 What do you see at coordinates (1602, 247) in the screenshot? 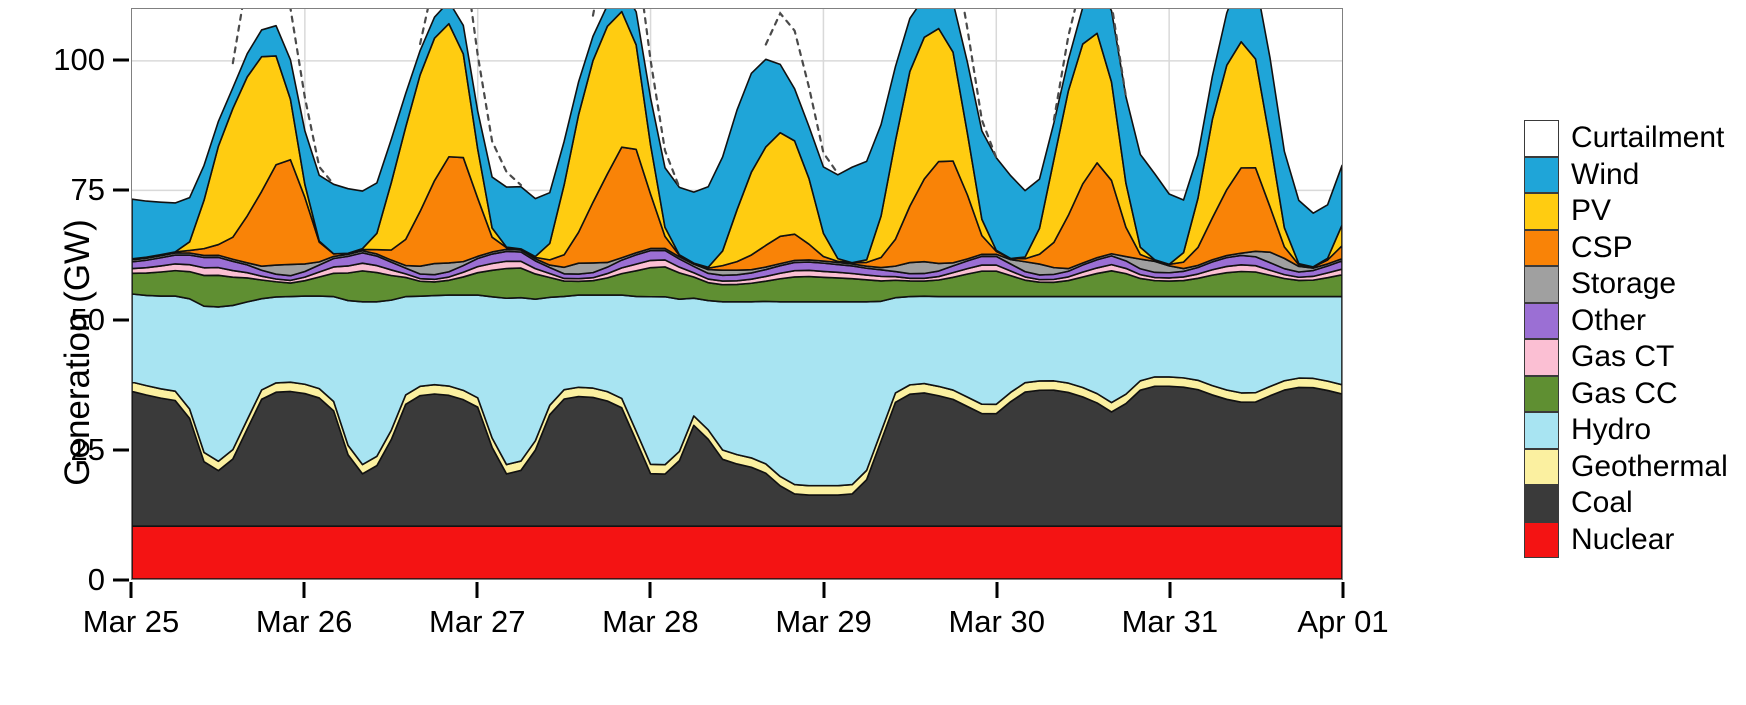
I see `legend-item-label: CSP` at bounding box center [1602, 247].